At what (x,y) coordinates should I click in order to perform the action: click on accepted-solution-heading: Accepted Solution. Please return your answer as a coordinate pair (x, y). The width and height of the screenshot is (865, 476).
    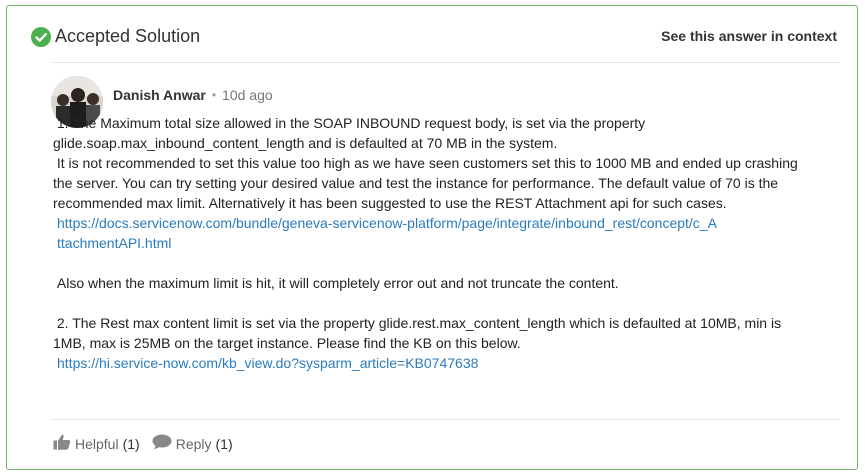
    Looking at the image, I should click on (115, 36).